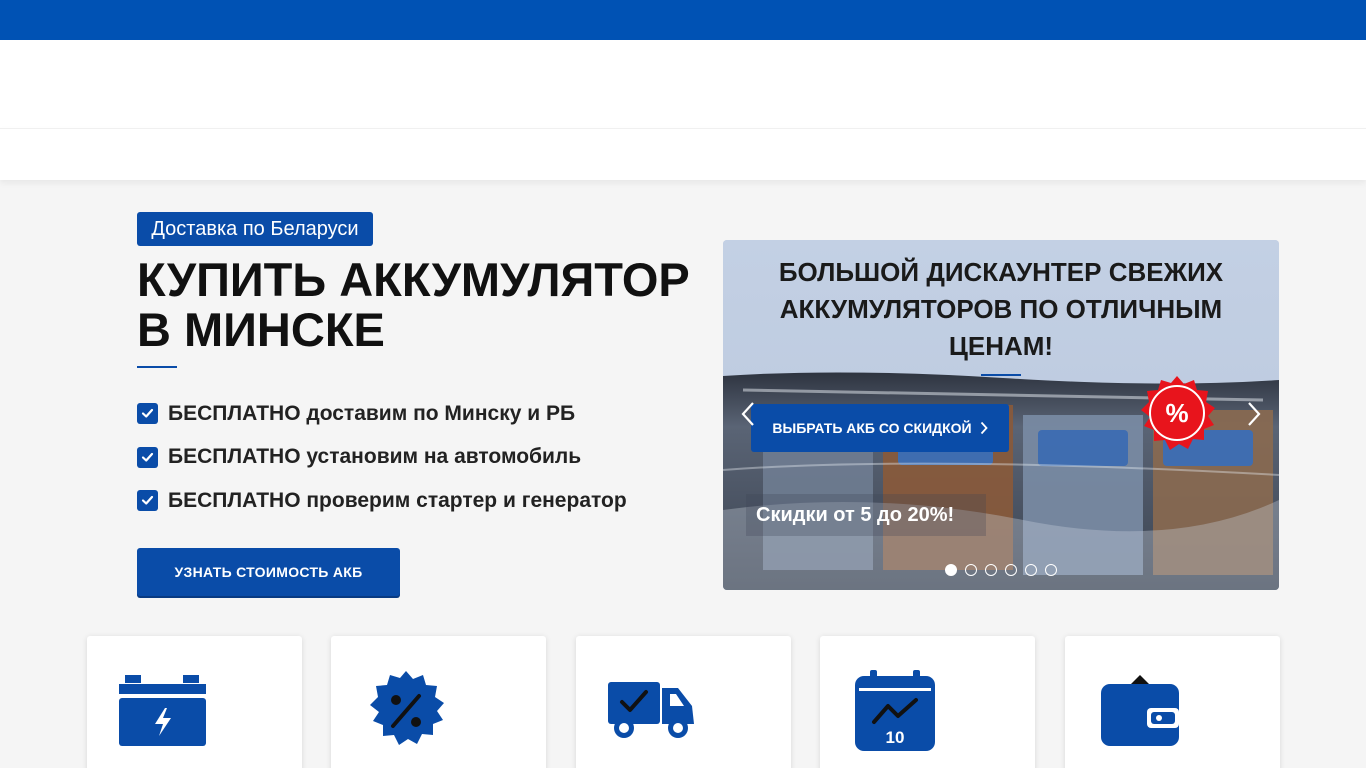  Describe the element at coordinates (895, 737) in the screenshot. I see `calendar-number: 10` at that location.